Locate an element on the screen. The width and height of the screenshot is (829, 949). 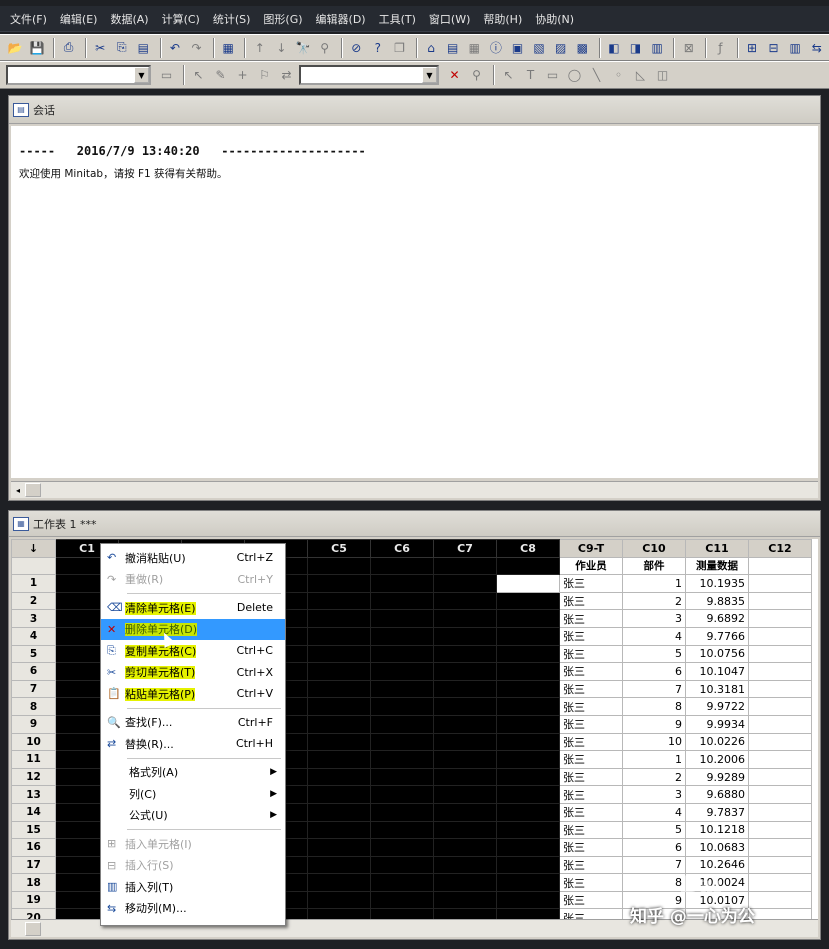
polygon-tool-icon: ◺ is located at coordinates (640, 75).